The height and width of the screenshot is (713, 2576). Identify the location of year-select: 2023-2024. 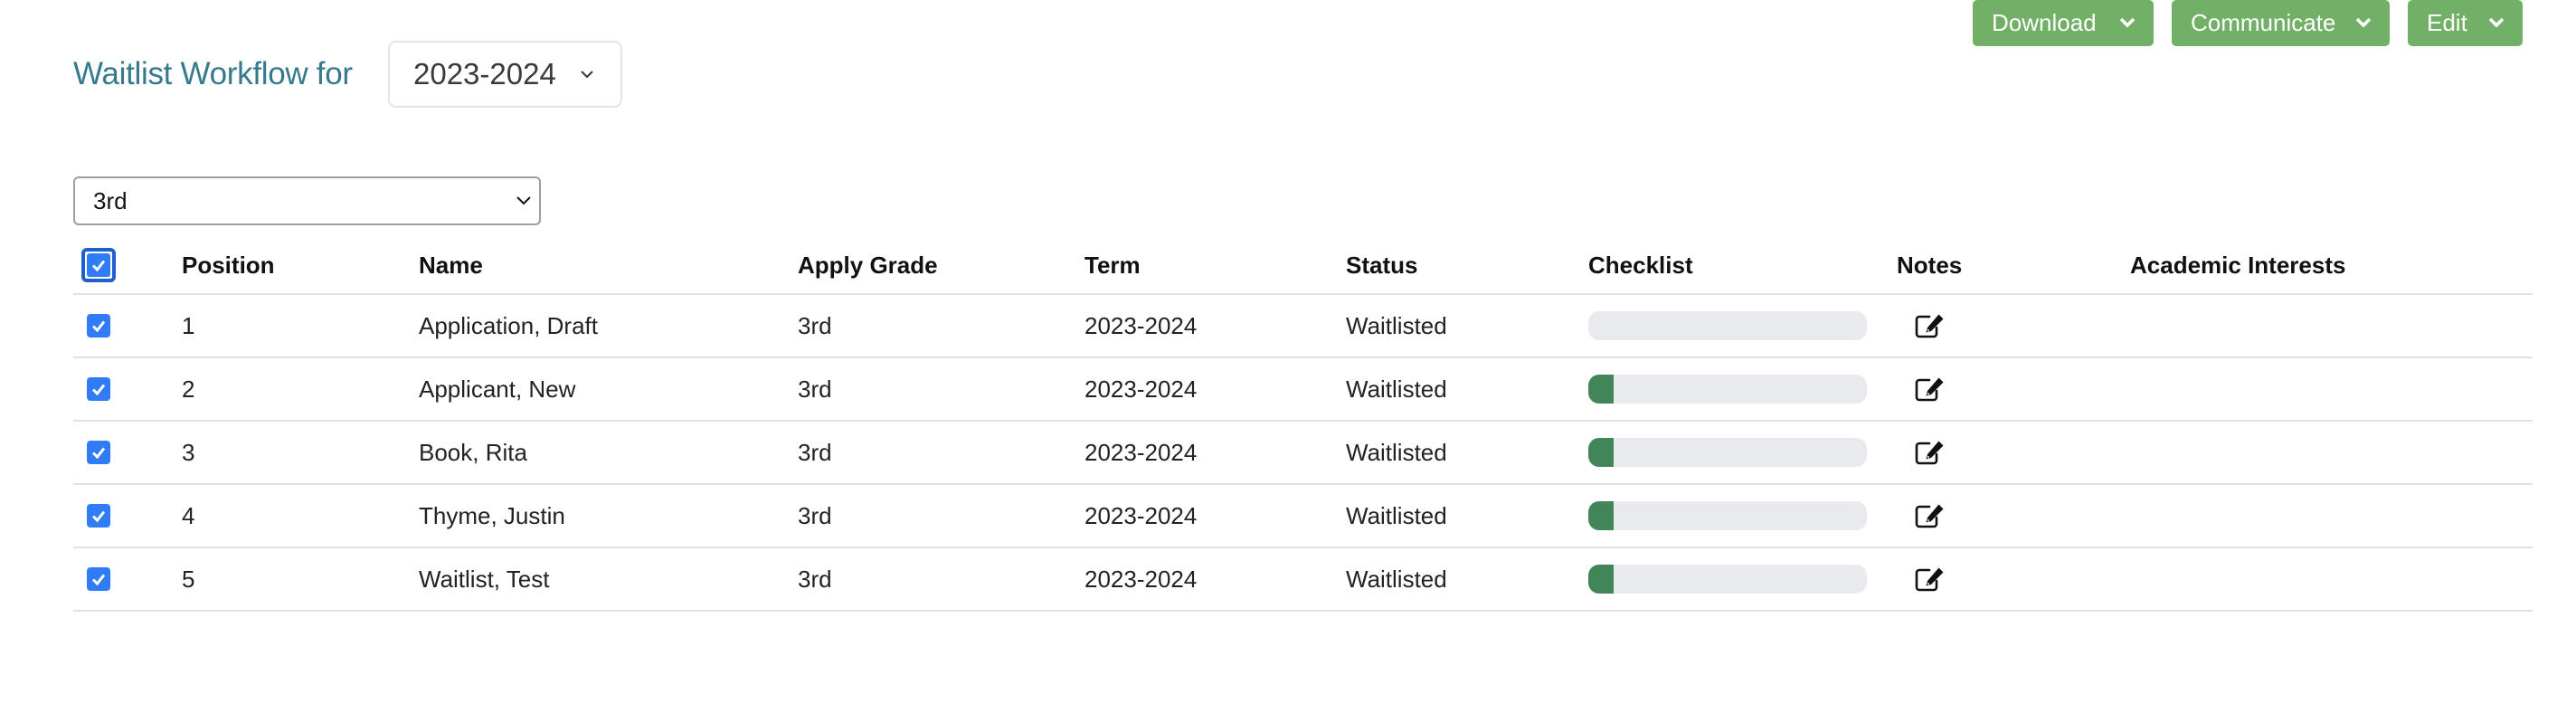
(505, 74).